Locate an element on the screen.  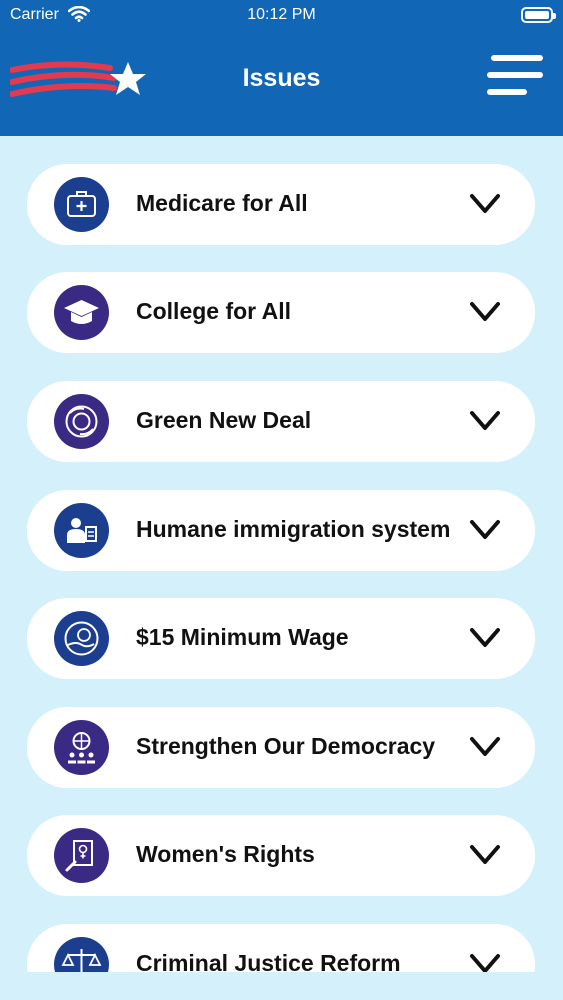
hamburger-menu-icon is located at coordinates (515, 76).